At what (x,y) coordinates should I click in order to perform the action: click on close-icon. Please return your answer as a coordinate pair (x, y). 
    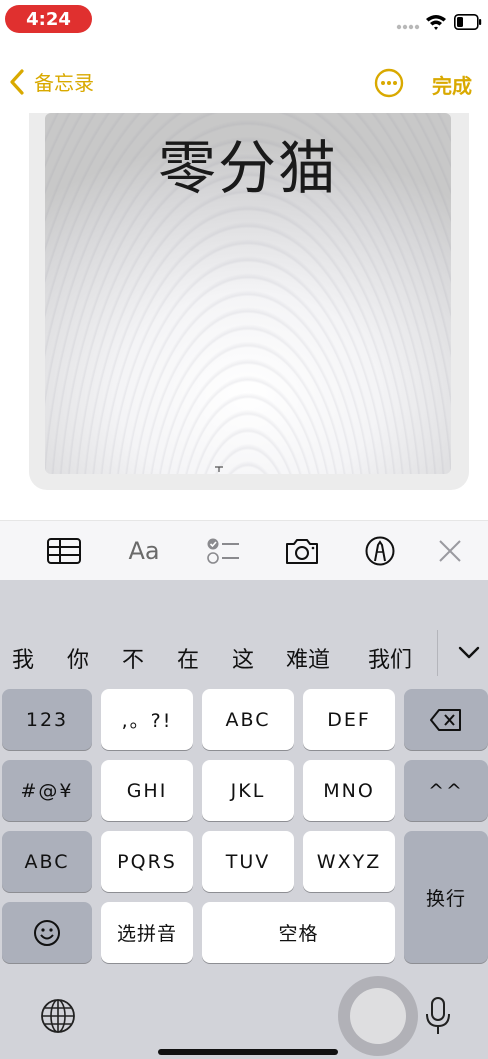
    Looking at the image, I should click on (450, 551).